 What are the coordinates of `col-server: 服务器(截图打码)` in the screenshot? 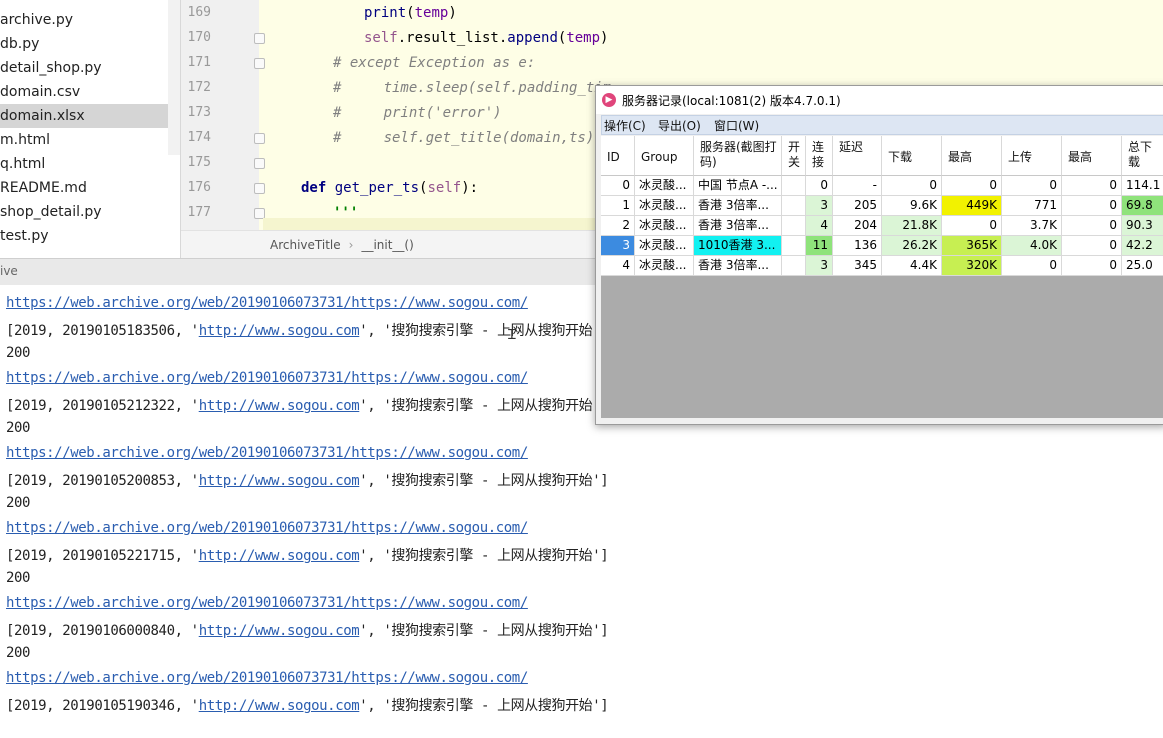 It's located at (738, 156).